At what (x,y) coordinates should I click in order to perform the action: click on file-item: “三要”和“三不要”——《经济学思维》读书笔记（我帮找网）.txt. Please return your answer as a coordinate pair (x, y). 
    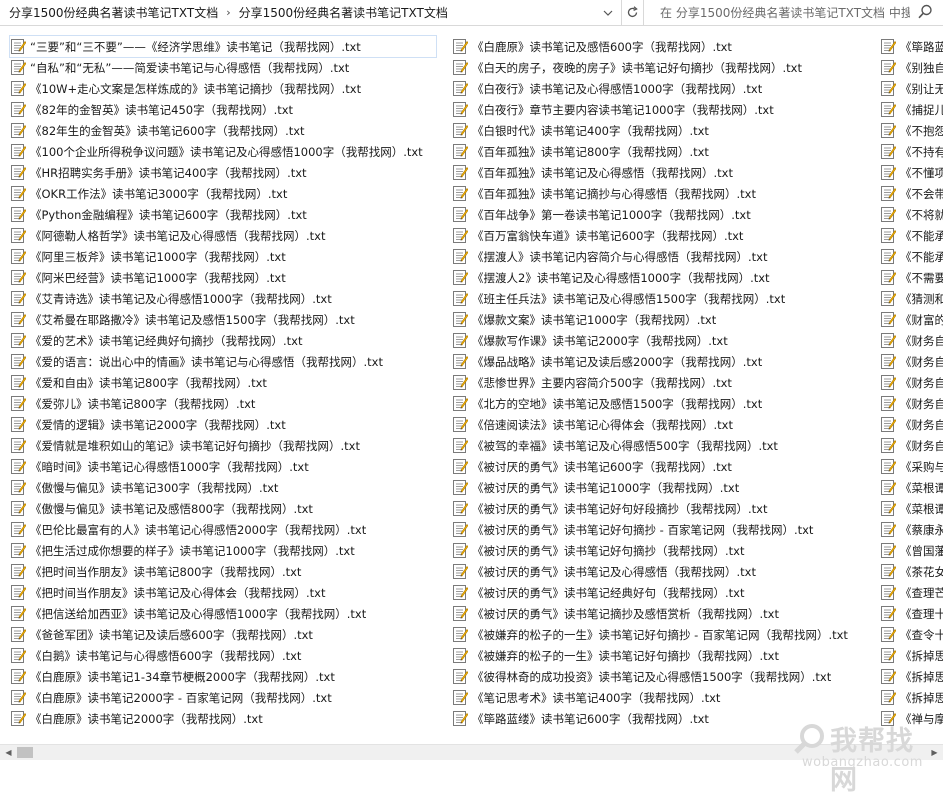
    Looking at the image, I should click on (223, 46).